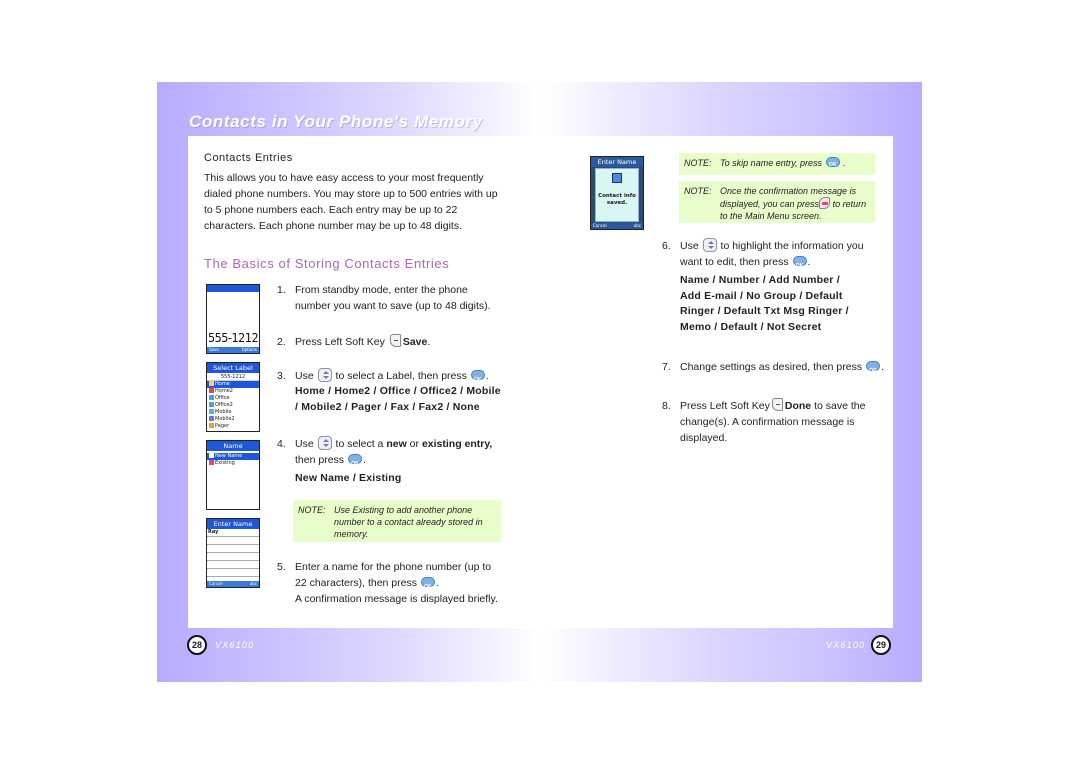 Image resolution: width=1080 pixels, height=763 pixels. I want to click on label-item: Pager, so click(233, 426).